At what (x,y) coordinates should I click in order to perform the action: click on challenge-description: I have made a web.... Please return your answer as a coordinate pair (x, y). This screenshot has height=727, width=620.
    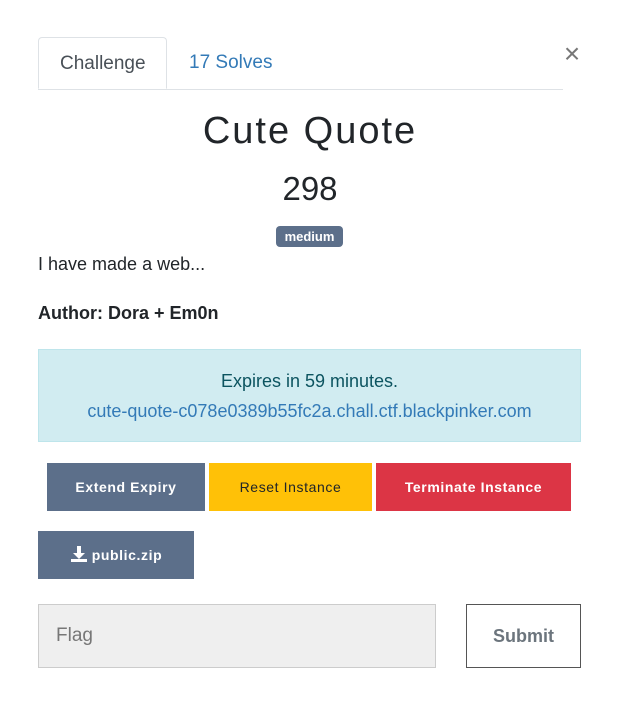
    Looking at the image, I should click on (122, 264).